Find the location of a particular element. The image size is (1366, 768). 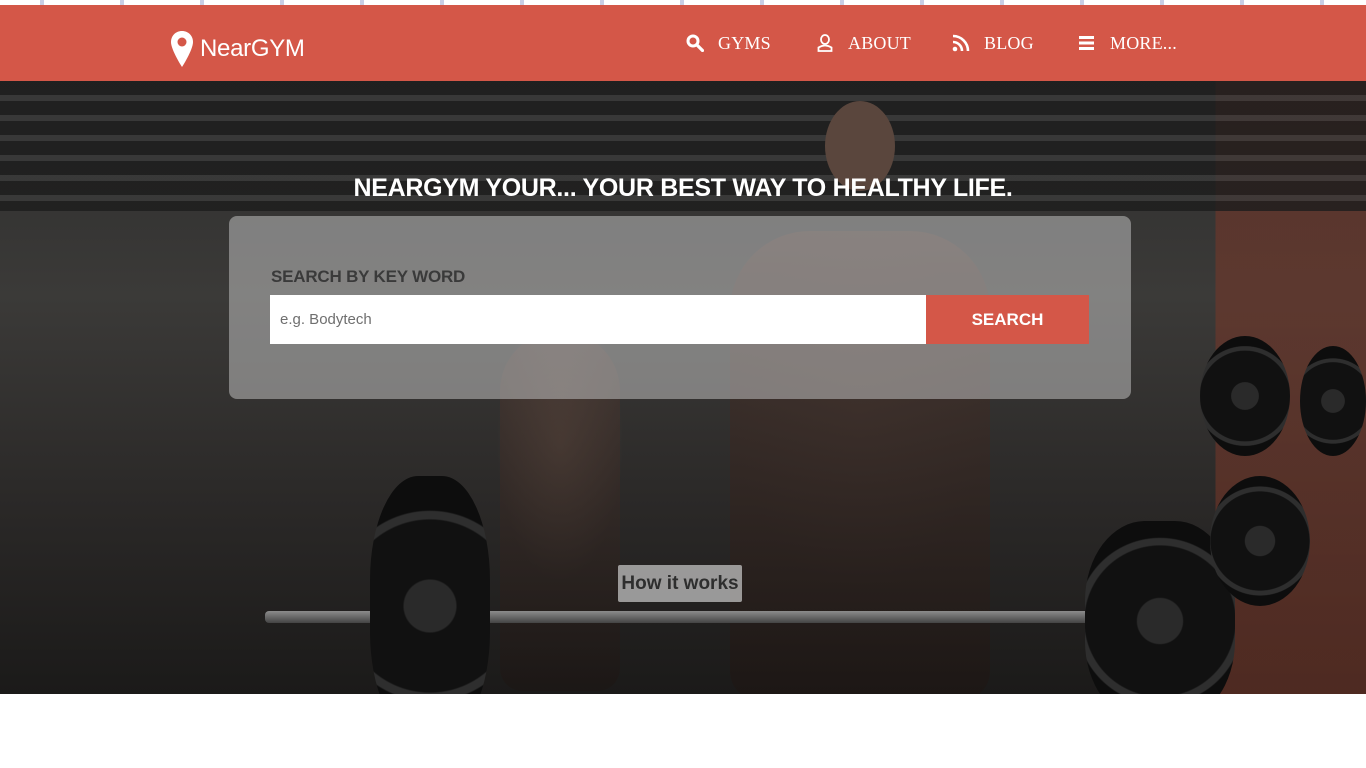

menu-icon is located at coordinates (1086, 43).